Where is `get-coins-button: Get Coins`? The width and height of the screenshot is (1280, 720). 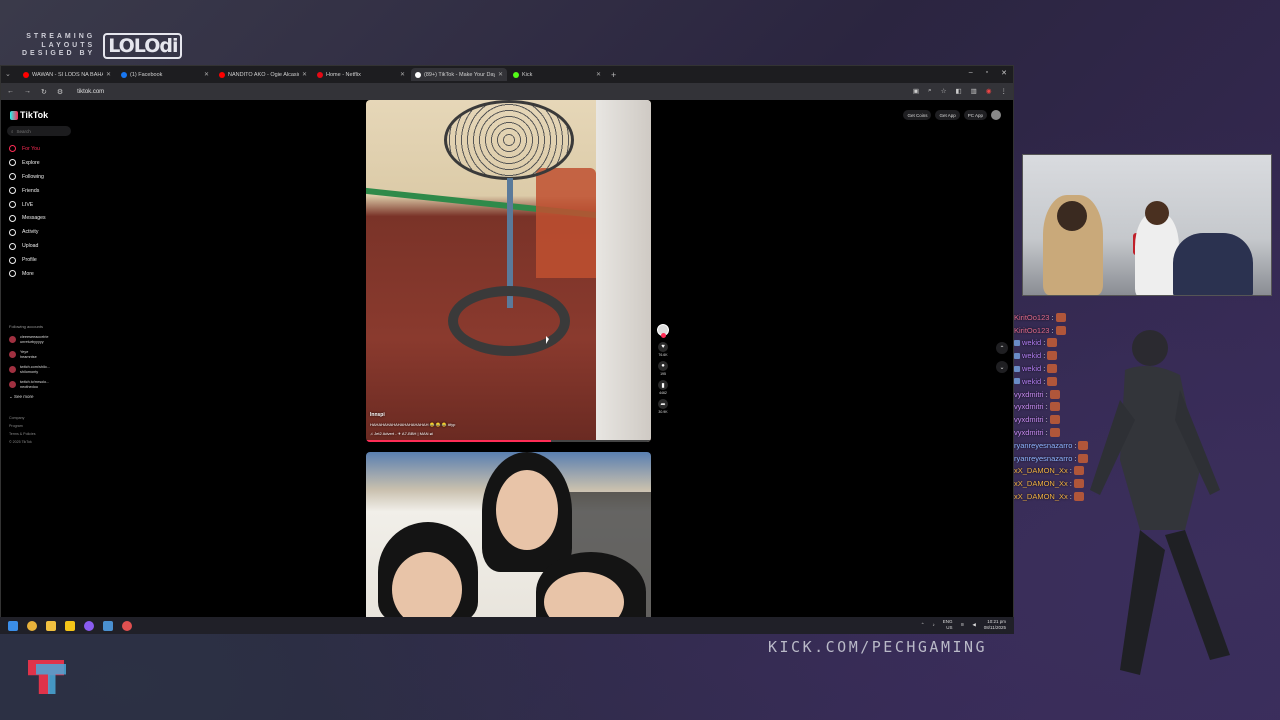
get-coins-button: Get Coins is located at coordinates (917, 115).